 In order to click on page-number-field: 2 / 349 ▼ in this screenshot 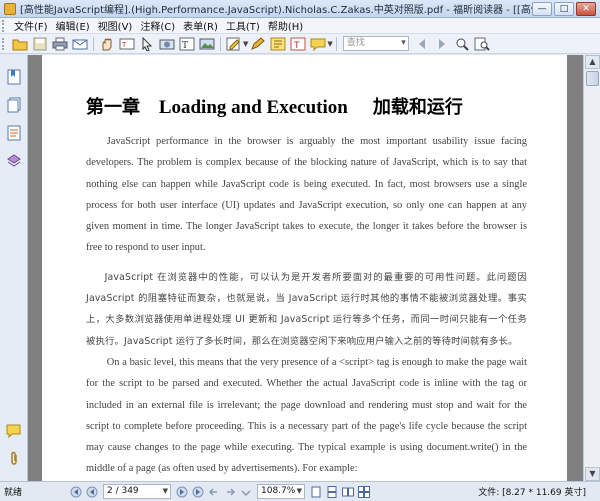, I will do `click(137, 491)`.